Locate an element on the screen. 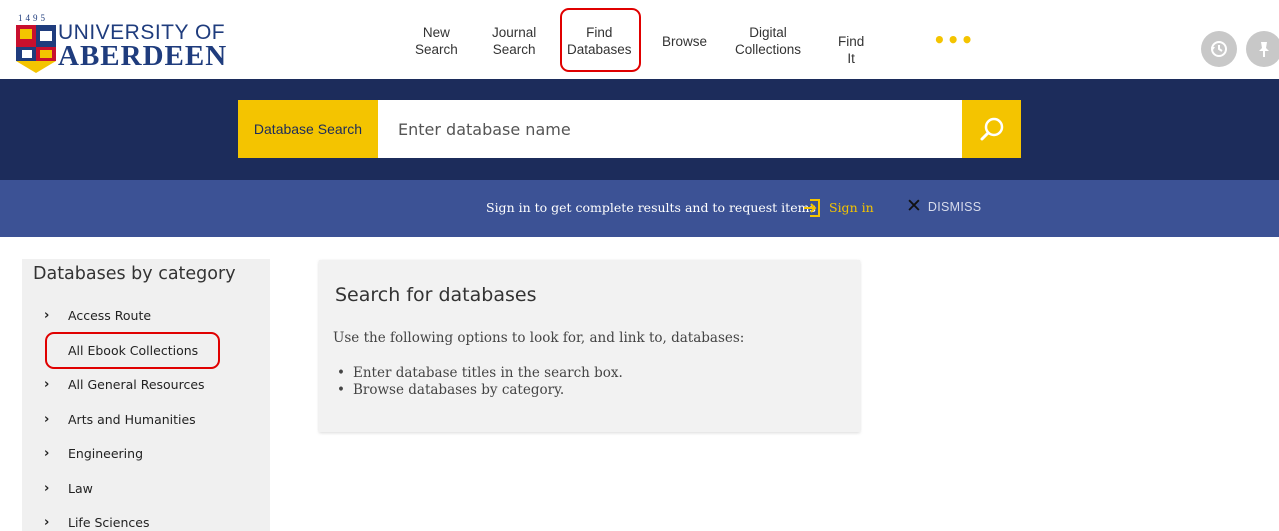 The image size is (1279, 531). logo-year: 1495 is located at coordinates (33, 18).